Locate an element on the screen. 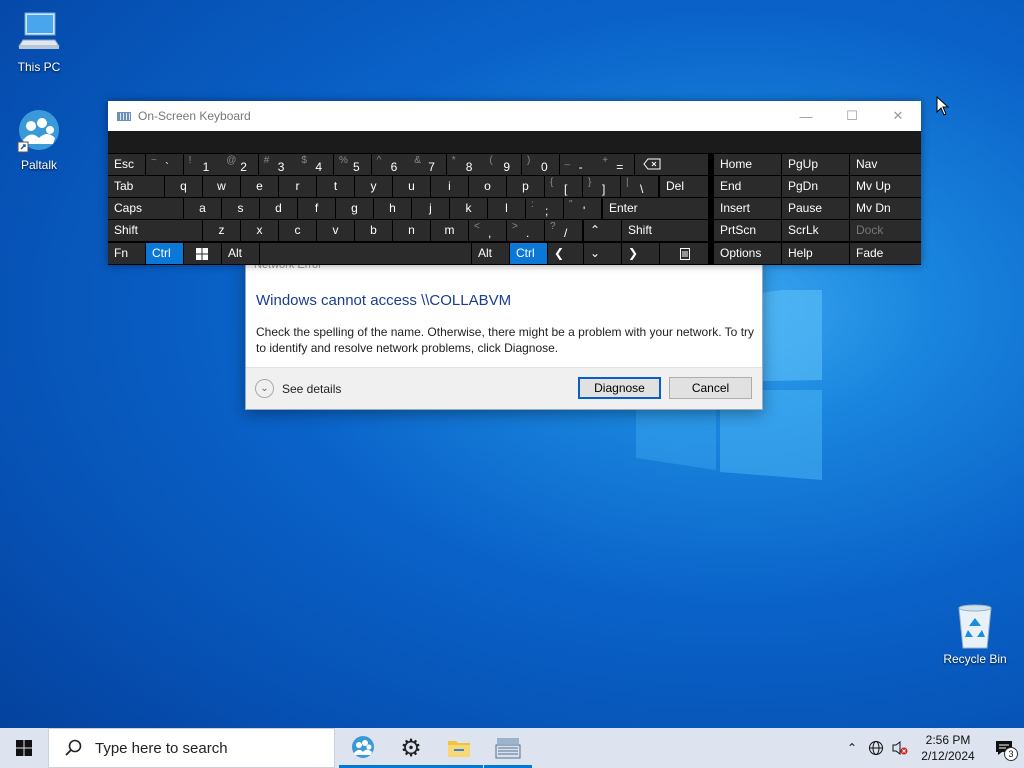 The image size is (1024, 768). diagnose-button: Diagnose is located at coordinates (619, 388).